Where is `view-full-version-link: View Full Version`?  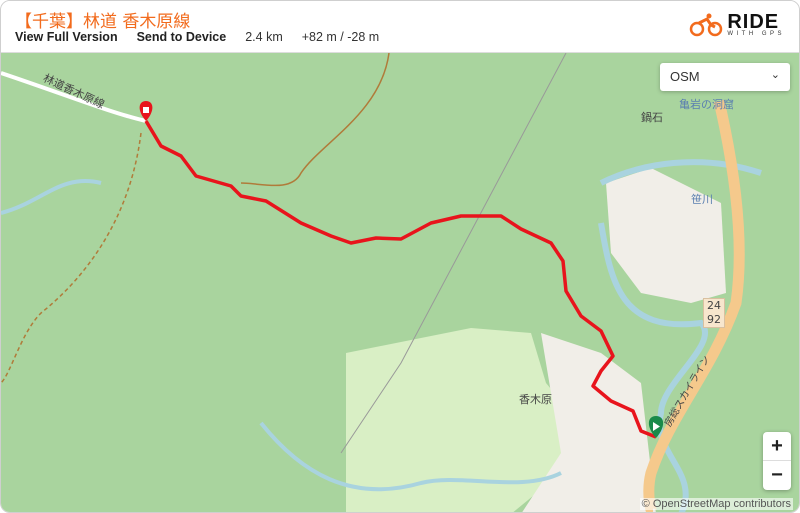 view-full-version-link: View Full Version is located at coordinates (66, 37).